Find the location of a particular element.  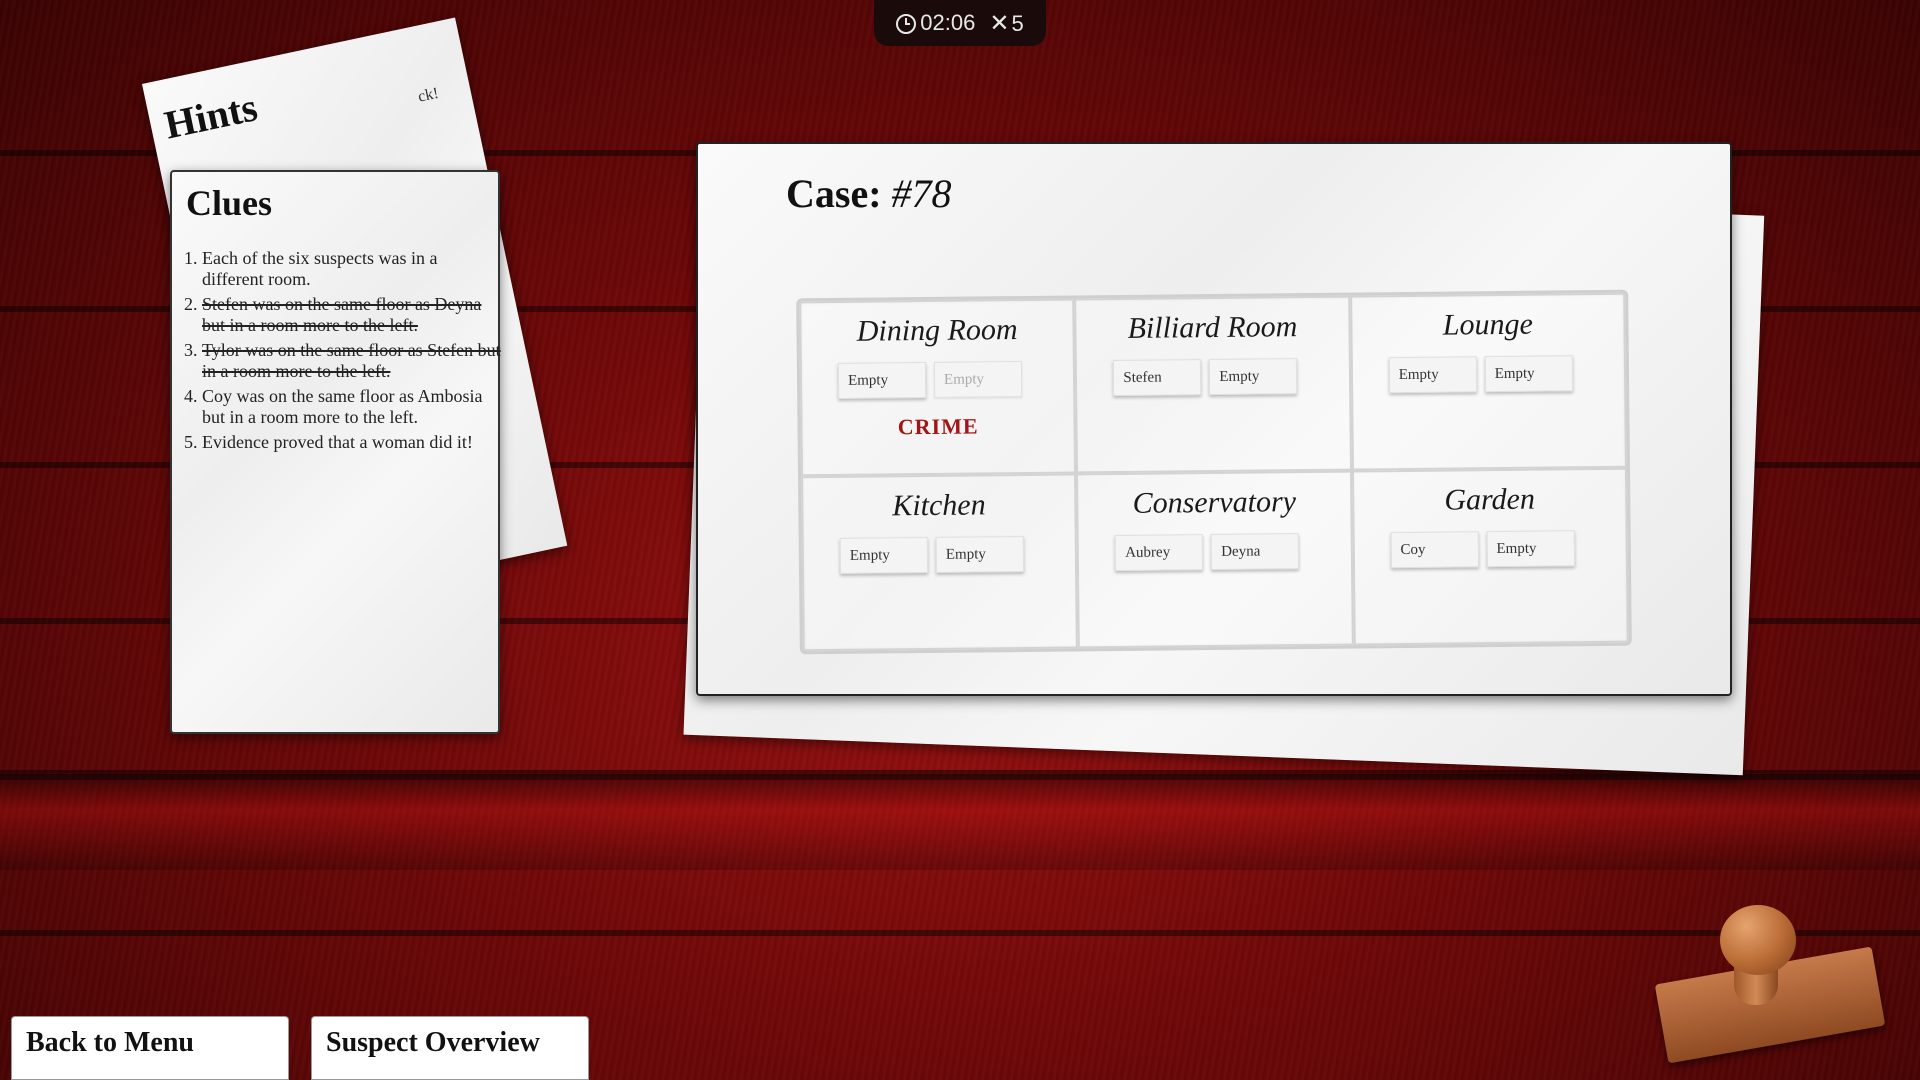

suspect-slot: Stefen is located at coordinates (1157, 378).